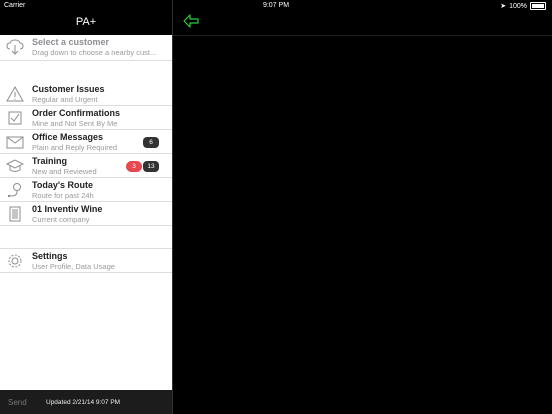 Image resolution: width=552 pixels, height=414 pixels. I want to click on sidebar-footer: Send Updated 2/21/14 9:07 PM, so click(86, 402).